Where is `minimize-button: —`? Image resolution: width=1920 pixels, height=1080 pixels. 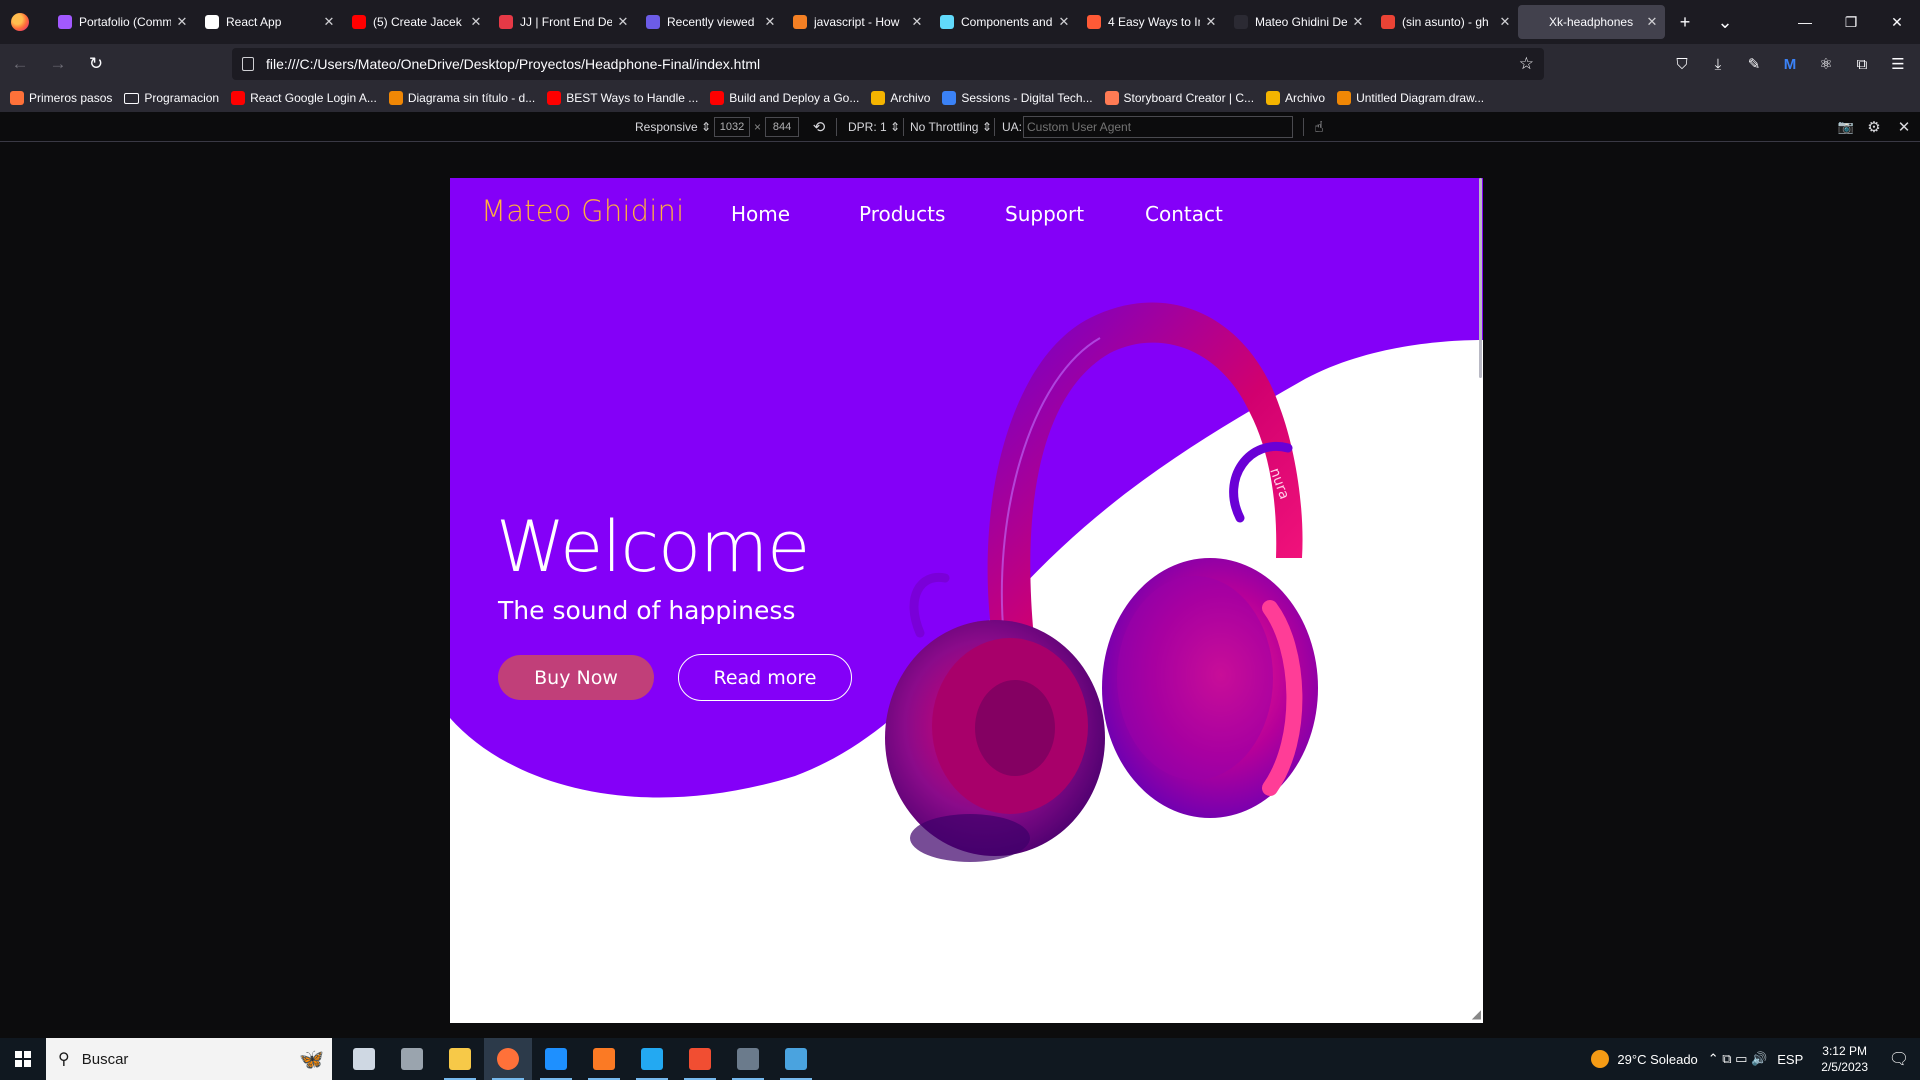
minimize-button: — is located at coordinates (1805, 22).